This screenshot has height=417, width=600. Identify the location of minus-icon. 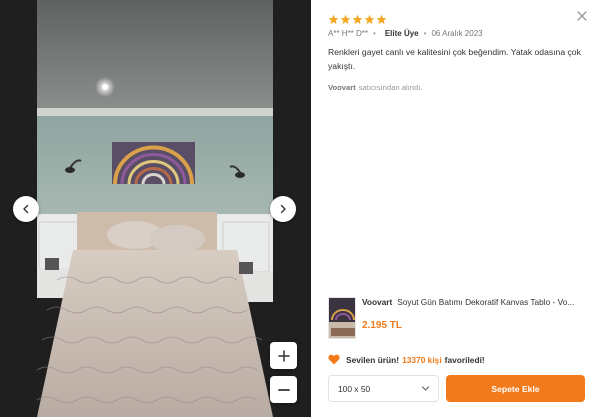
(283, 389).